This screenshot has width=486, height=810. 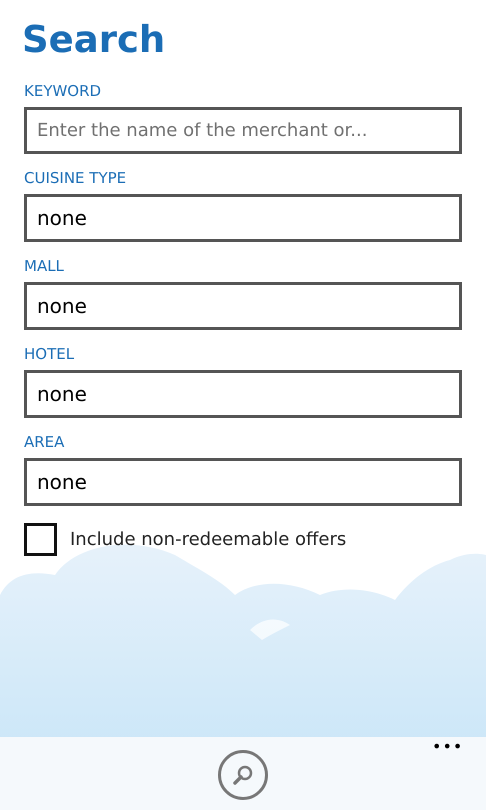 I want to click on checkbox-label: Include non-redeemable offers, so click(x=208, y=540).